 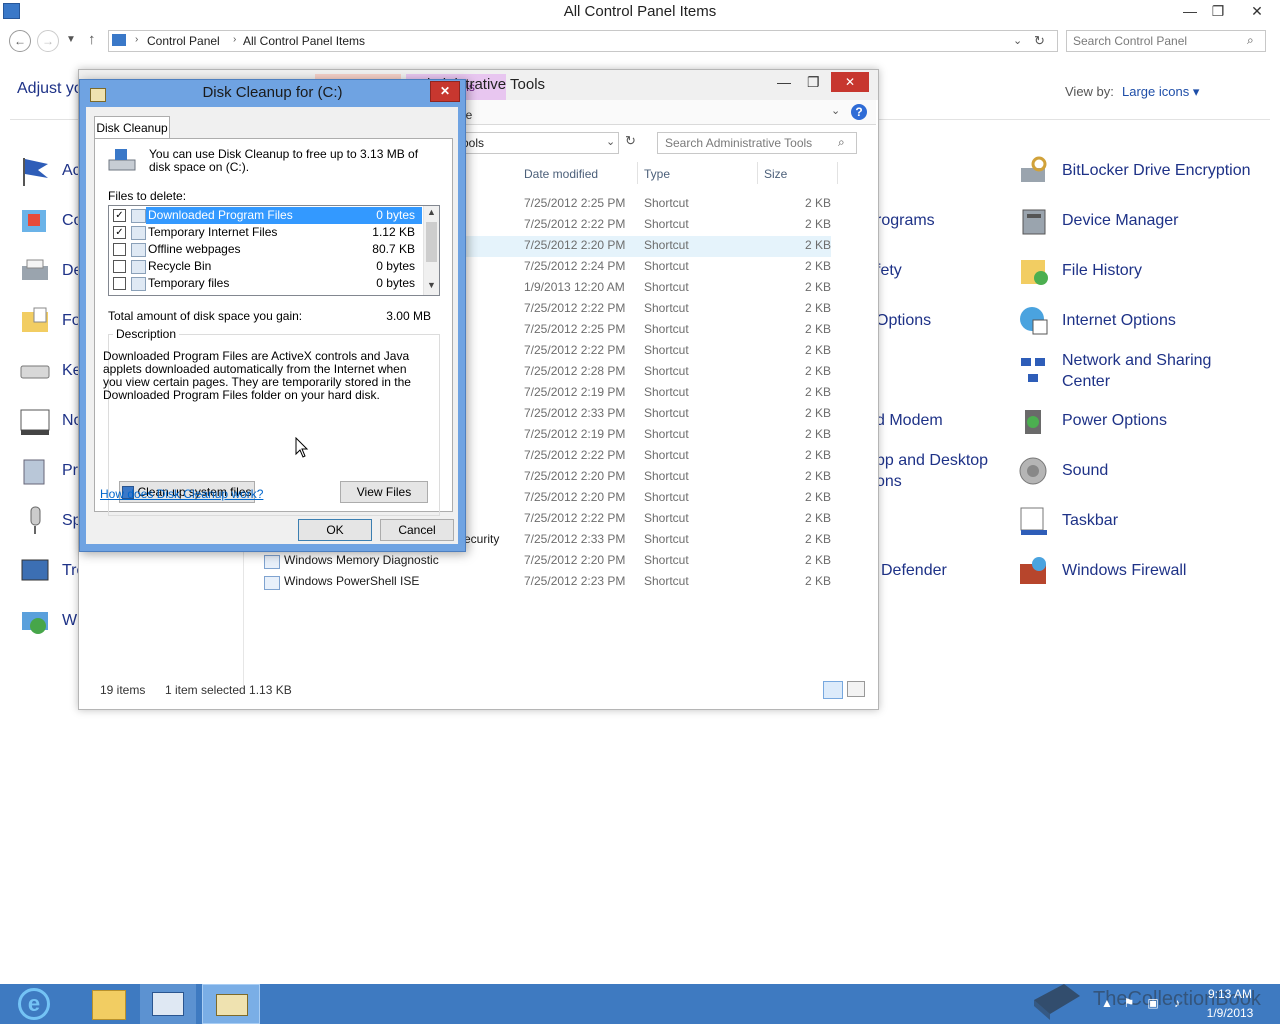 What do you see at coordinates (1119, 321) in the screenshot?
I see `cp-item-internet-options: Internet Options` at bounding box center [1119, 321].